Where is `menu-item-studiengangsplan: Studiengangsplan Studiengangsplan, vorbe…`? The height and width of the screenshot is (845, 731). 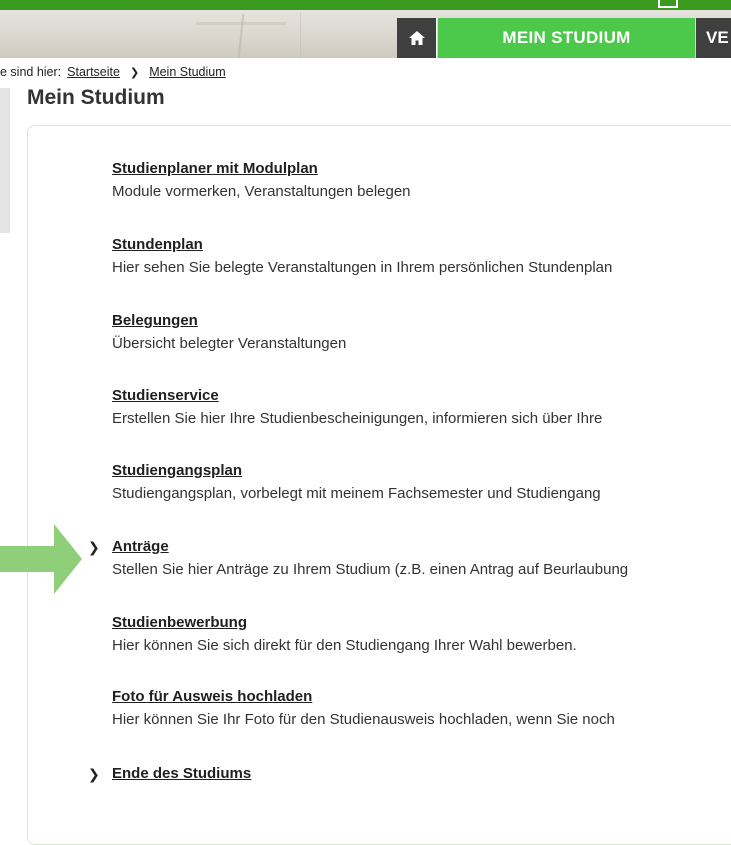
menu-item-studiengangsplan: Studiengangsplan Studiengangsplan, vorbe… is located at coordinates (356, 483).